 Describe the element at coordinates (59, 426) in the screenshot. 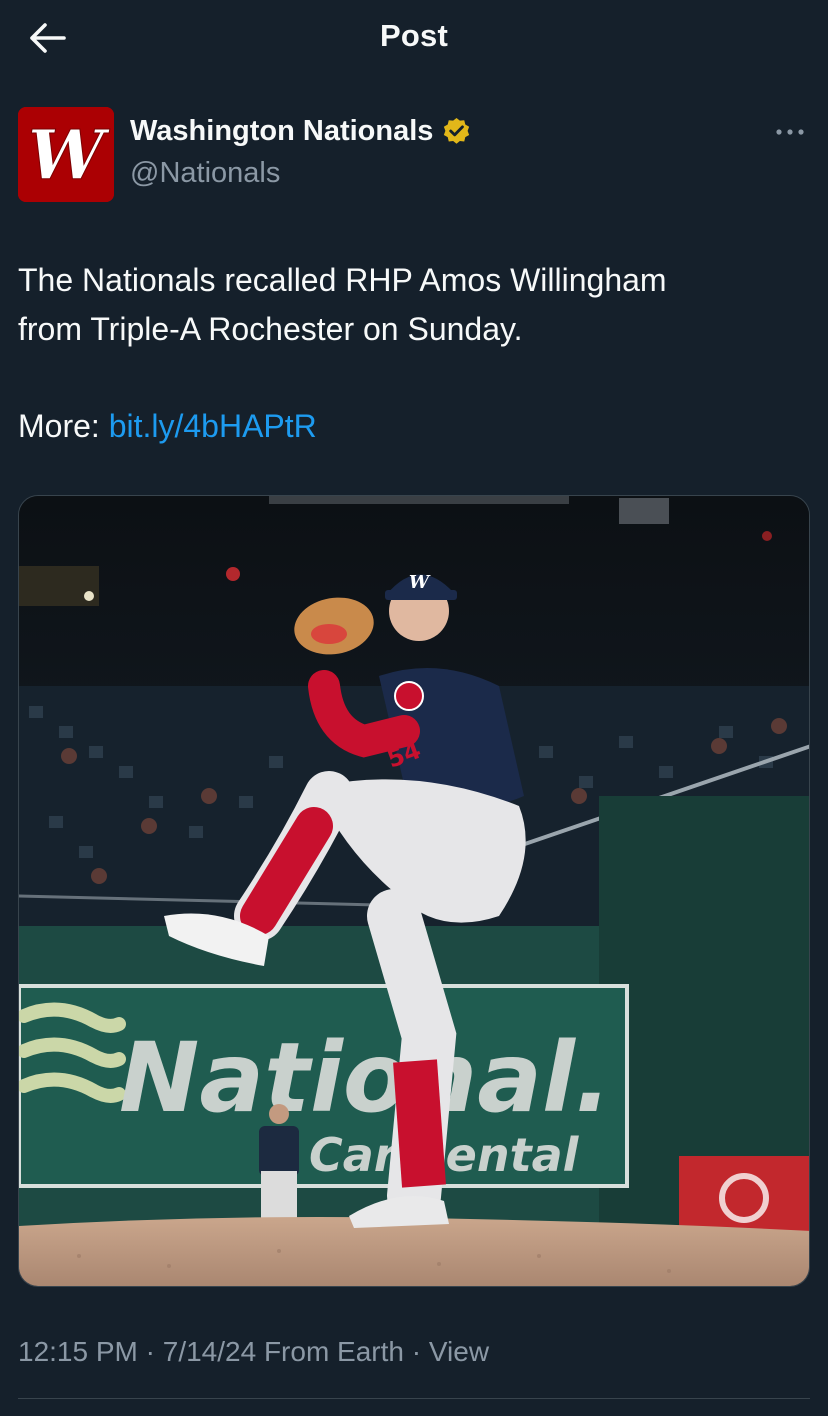

I see `more-label: More:` at that location.